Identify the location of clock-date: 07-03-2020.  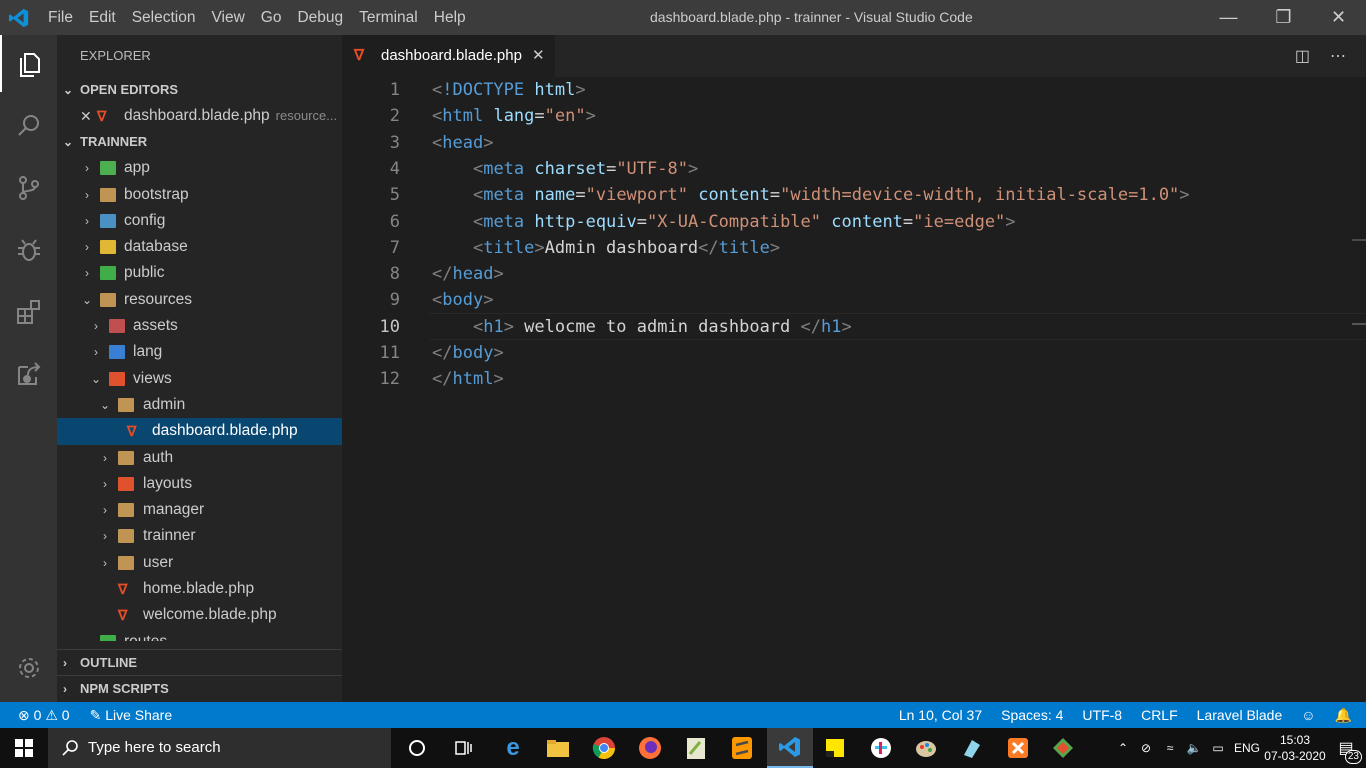
(1295, 756).